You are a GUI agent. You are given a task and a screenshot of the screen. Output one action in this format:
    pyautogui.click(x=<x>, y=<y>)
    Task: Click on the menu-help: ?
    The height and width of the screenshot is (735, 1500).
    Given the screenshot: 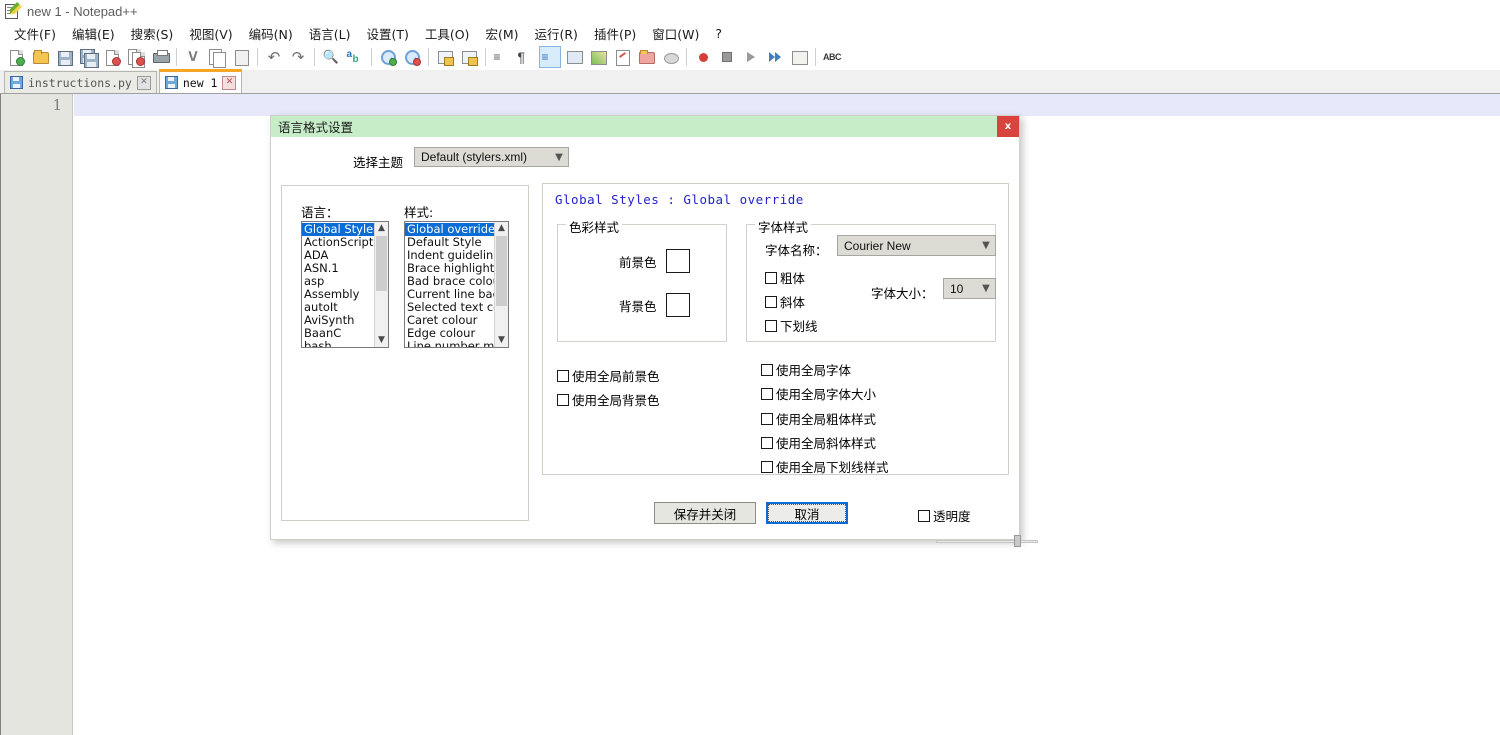 What is the action you would take?
    pyautogui.click(x=718, y=33)
    